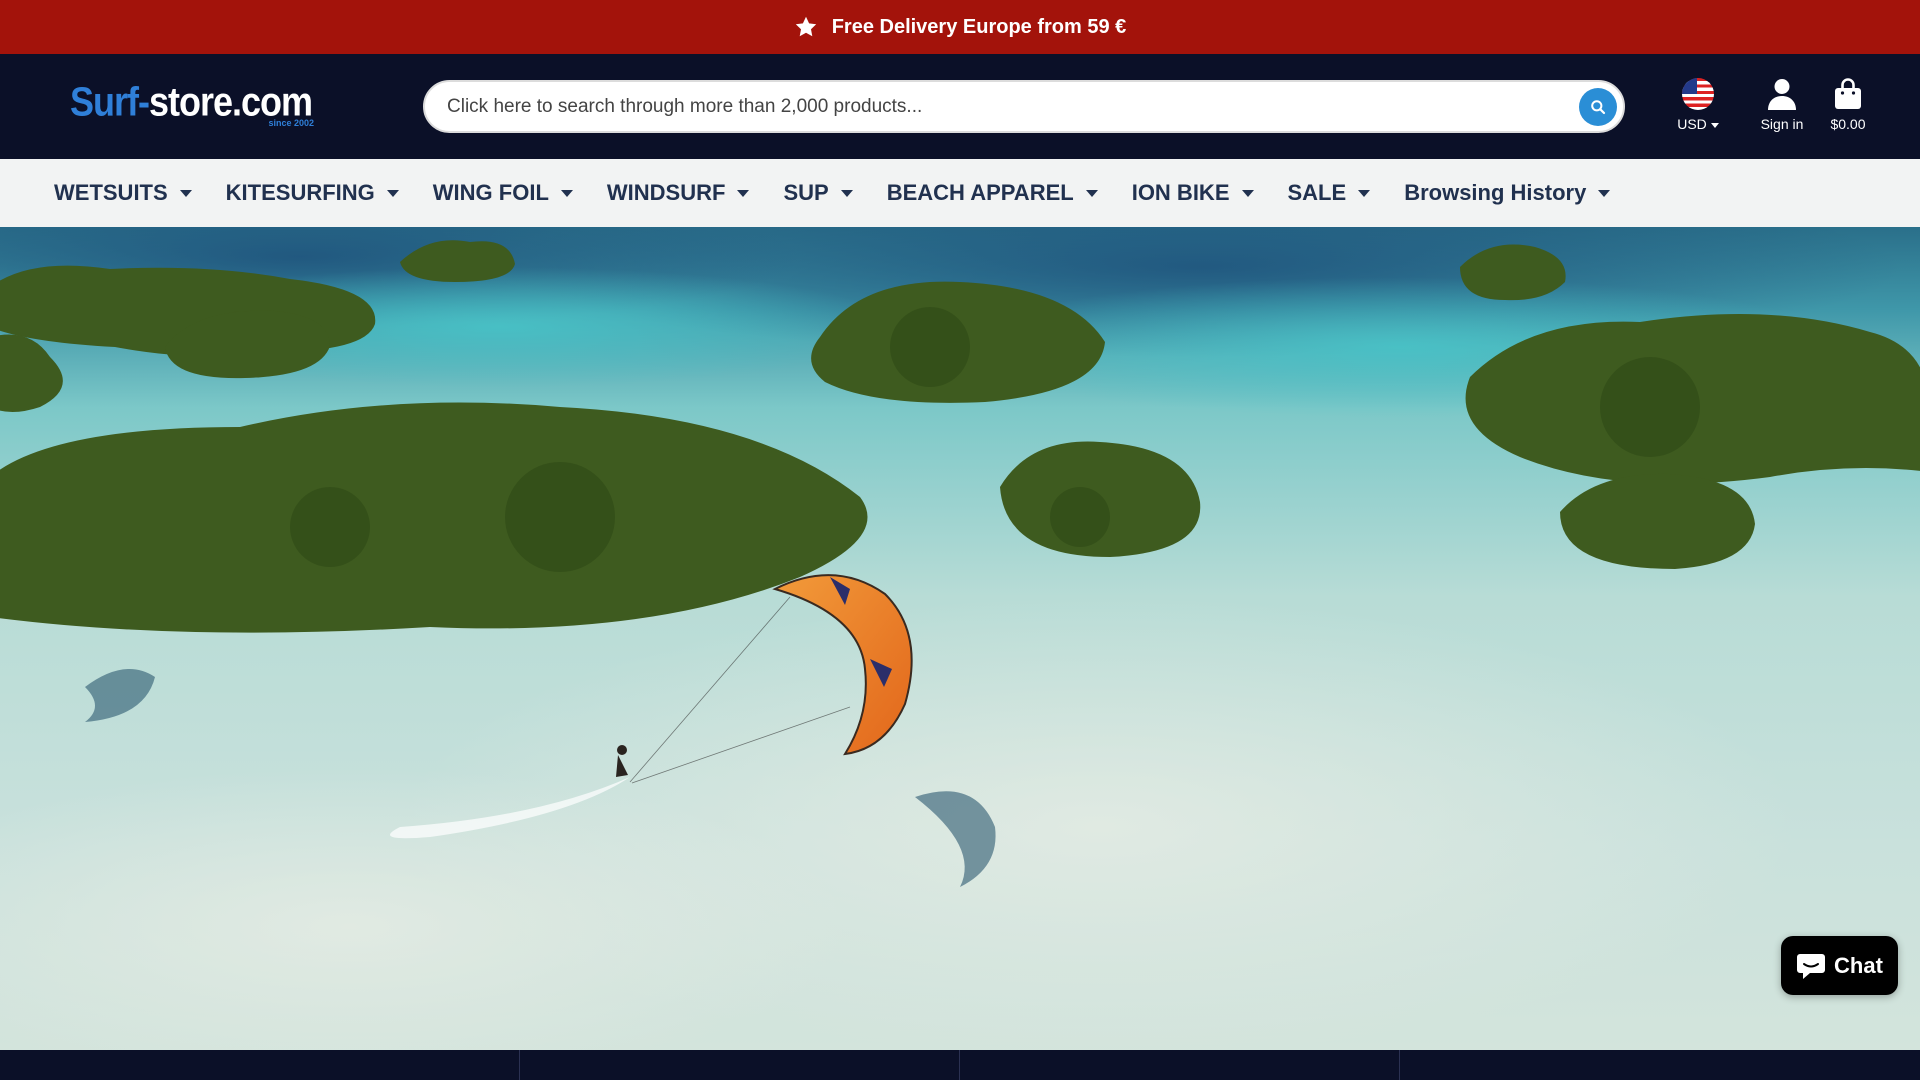 The width and height of the screenshot is (1920, 1080). I want to click on nav-item-browsing-history: Browsing History, so click(1507, 193).